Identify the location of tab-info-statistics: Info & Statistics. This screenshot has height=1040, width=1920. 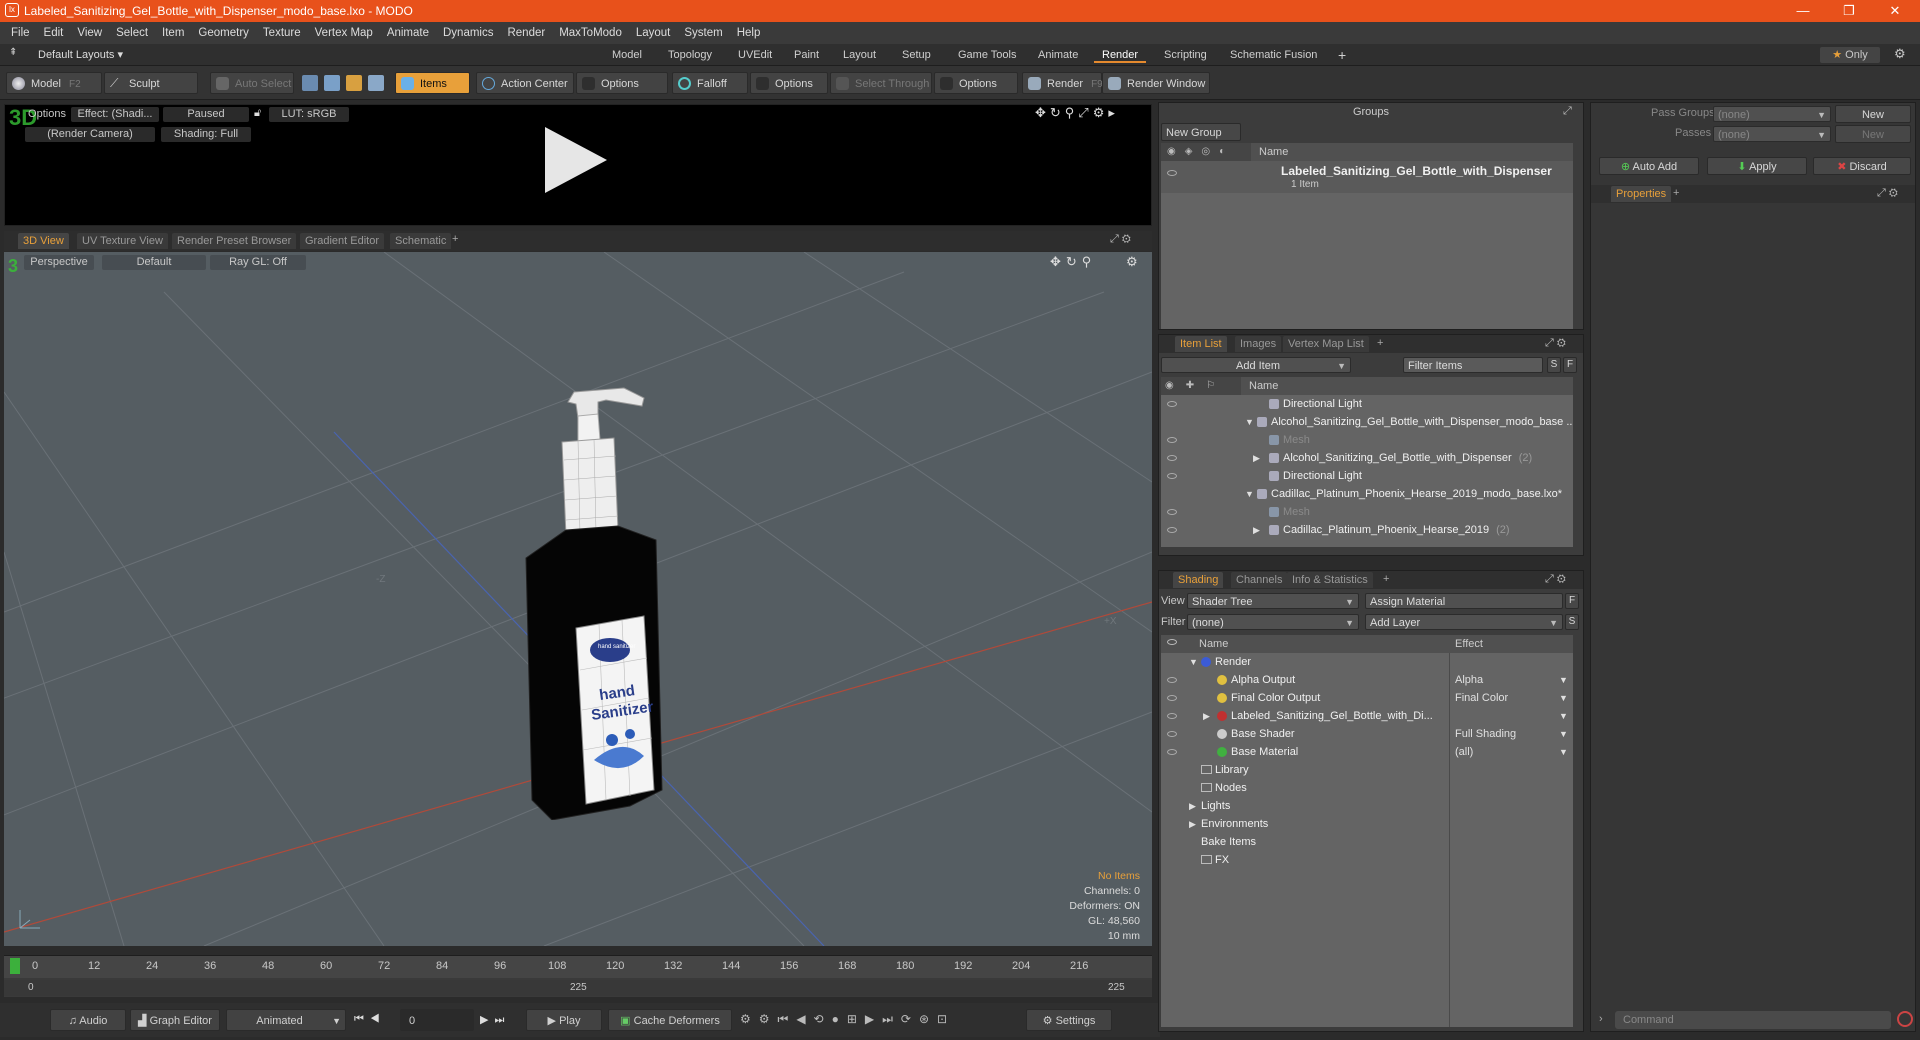
(1330, 580).